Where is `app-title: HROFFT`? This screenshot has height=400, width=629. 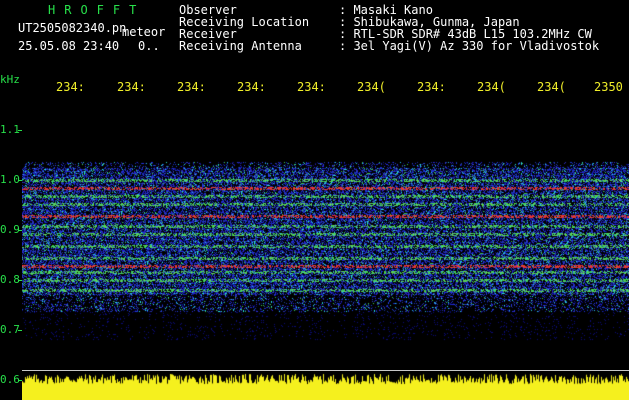 app-title: HROFFT is located at coordinates (97, 10).